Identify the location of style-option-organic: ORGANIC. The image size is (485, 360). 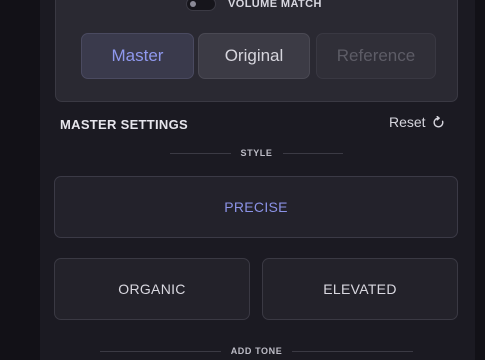
(152, 289).